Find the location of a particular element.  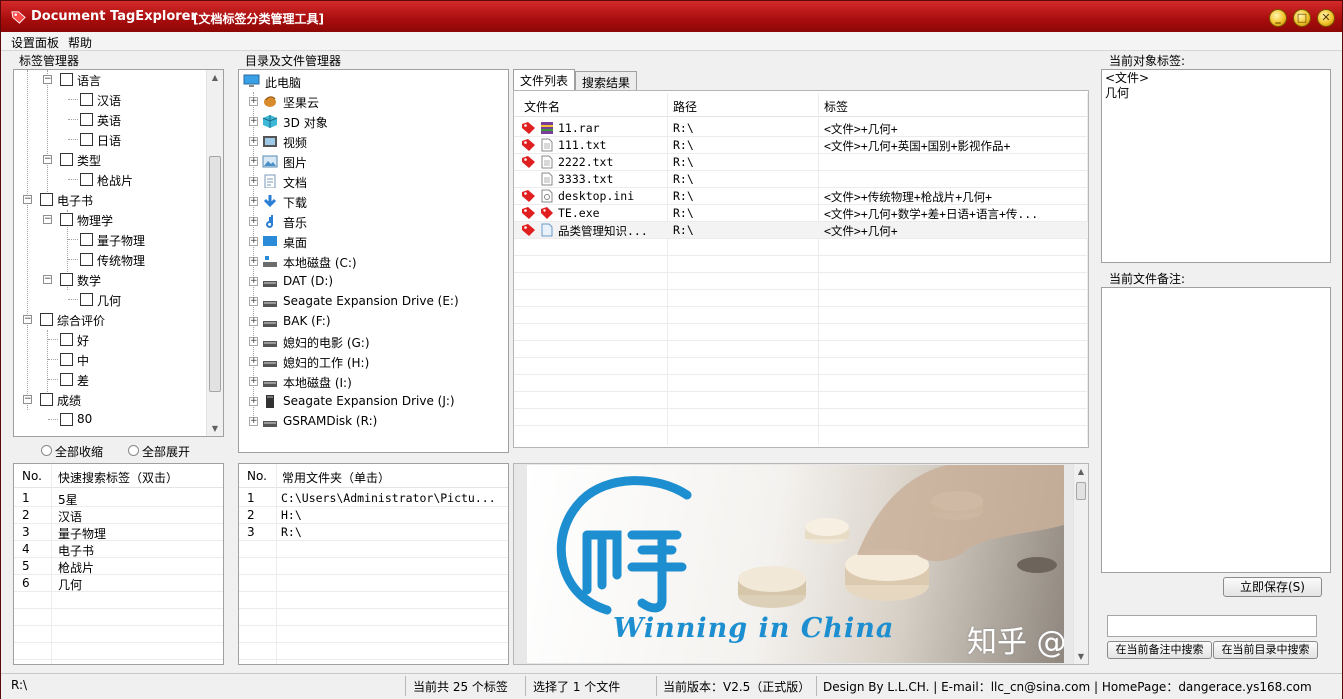

menu-settings: 设置面板 is located at coordinates (35, 42).